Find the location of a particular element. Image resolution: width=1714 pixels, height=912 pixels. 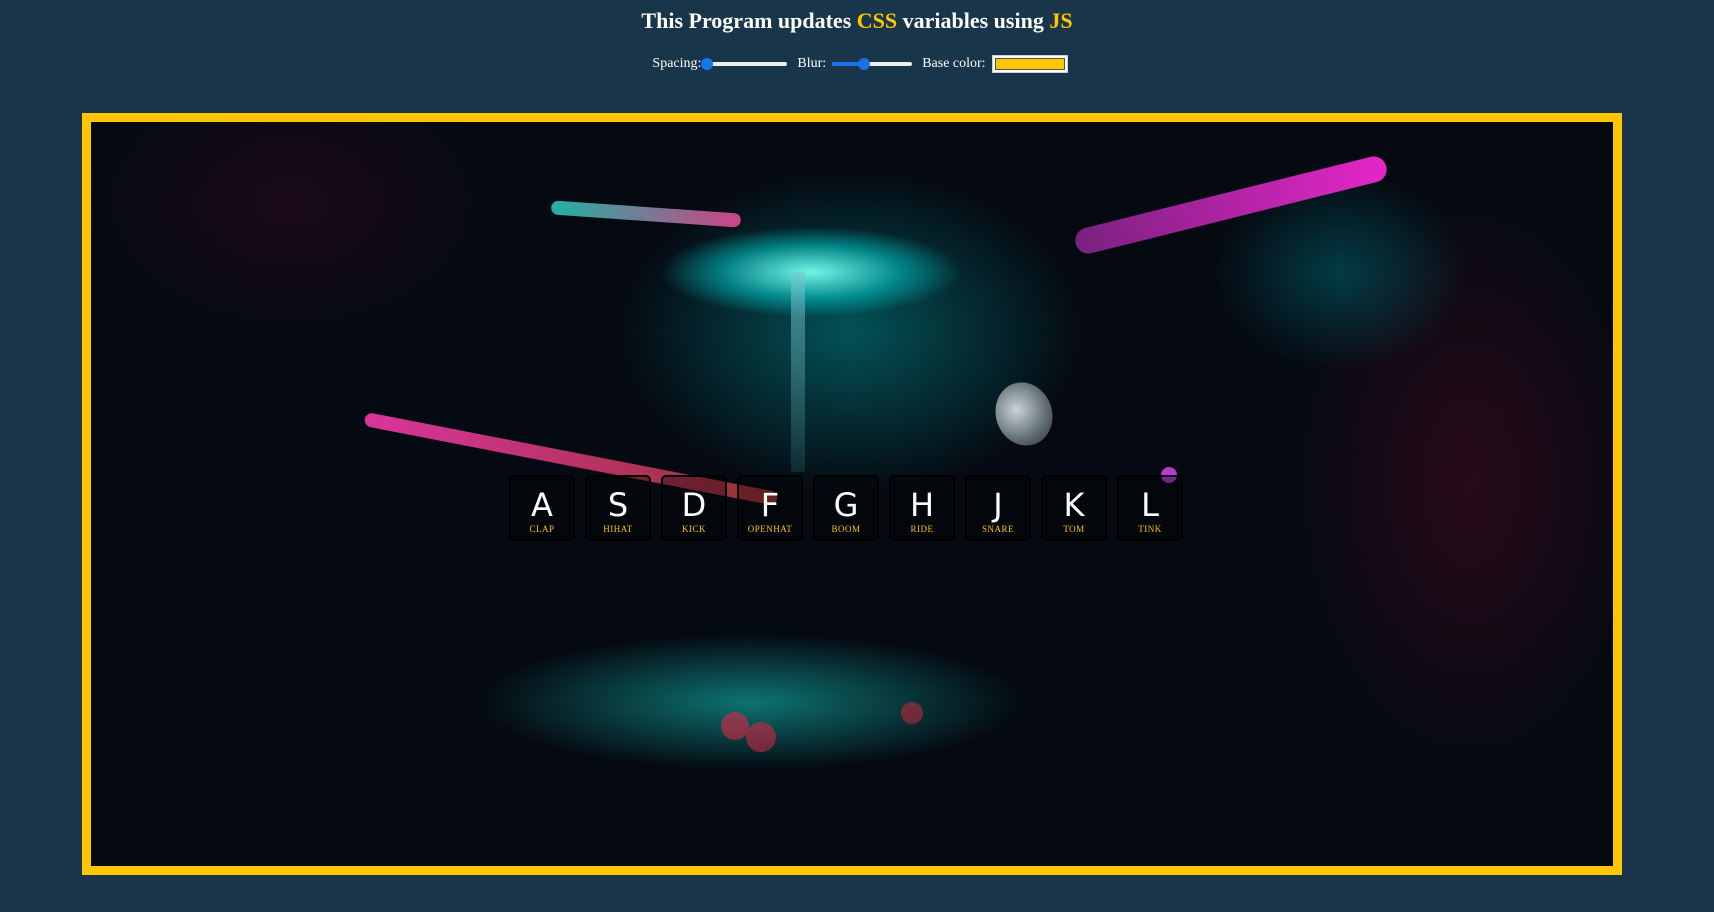

base-color-picker is located at coordinates (1029, 64).